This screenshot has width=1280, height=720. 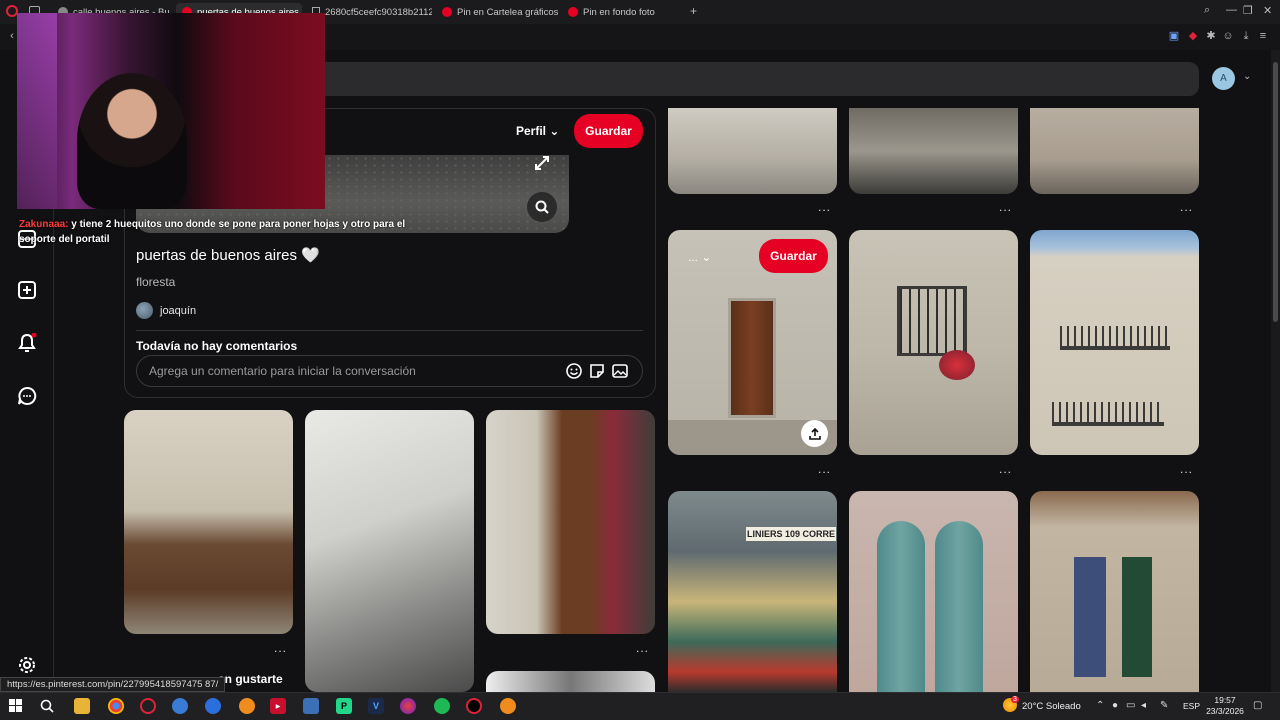 I want to click on spotify-icon, so click(x=442, y=706).